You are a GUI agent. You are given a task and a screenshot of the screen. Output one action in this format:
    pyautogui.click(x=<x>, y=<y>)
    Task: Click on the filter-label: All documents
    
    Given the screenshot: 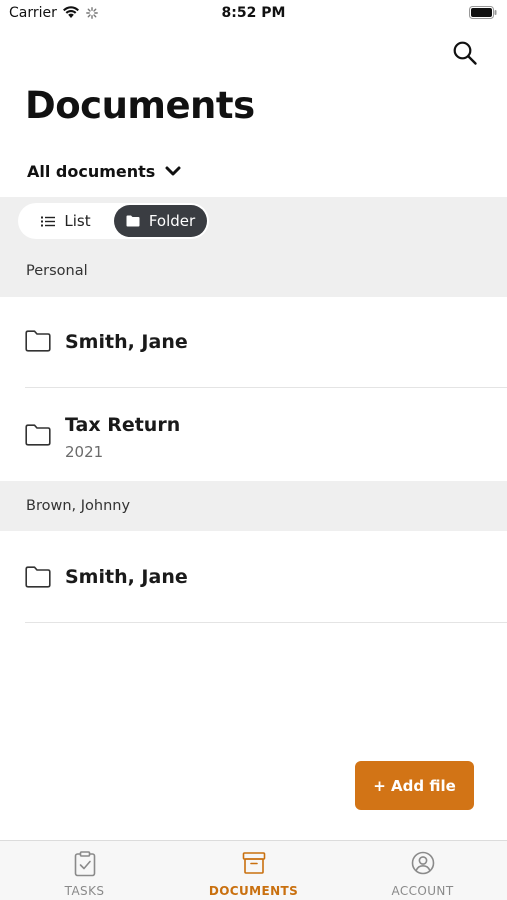 What is the action you would take?
    pyautogui.click(x=91, y=171)
    